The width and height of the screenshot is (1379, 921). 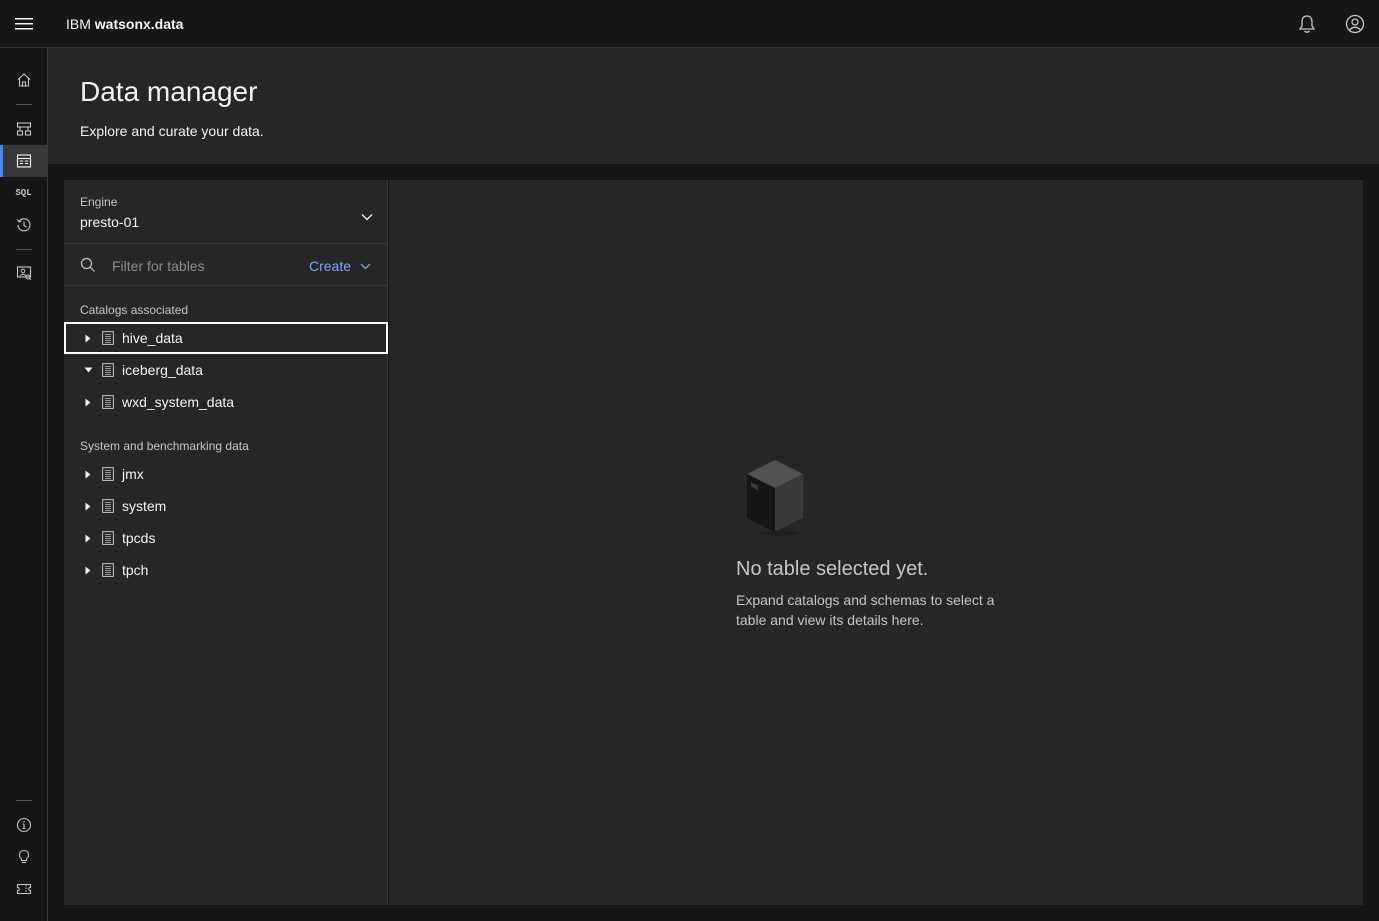 I want to click on catalog-item-wxd-system-data: wxd_system_data, so click(x=226, y=402).